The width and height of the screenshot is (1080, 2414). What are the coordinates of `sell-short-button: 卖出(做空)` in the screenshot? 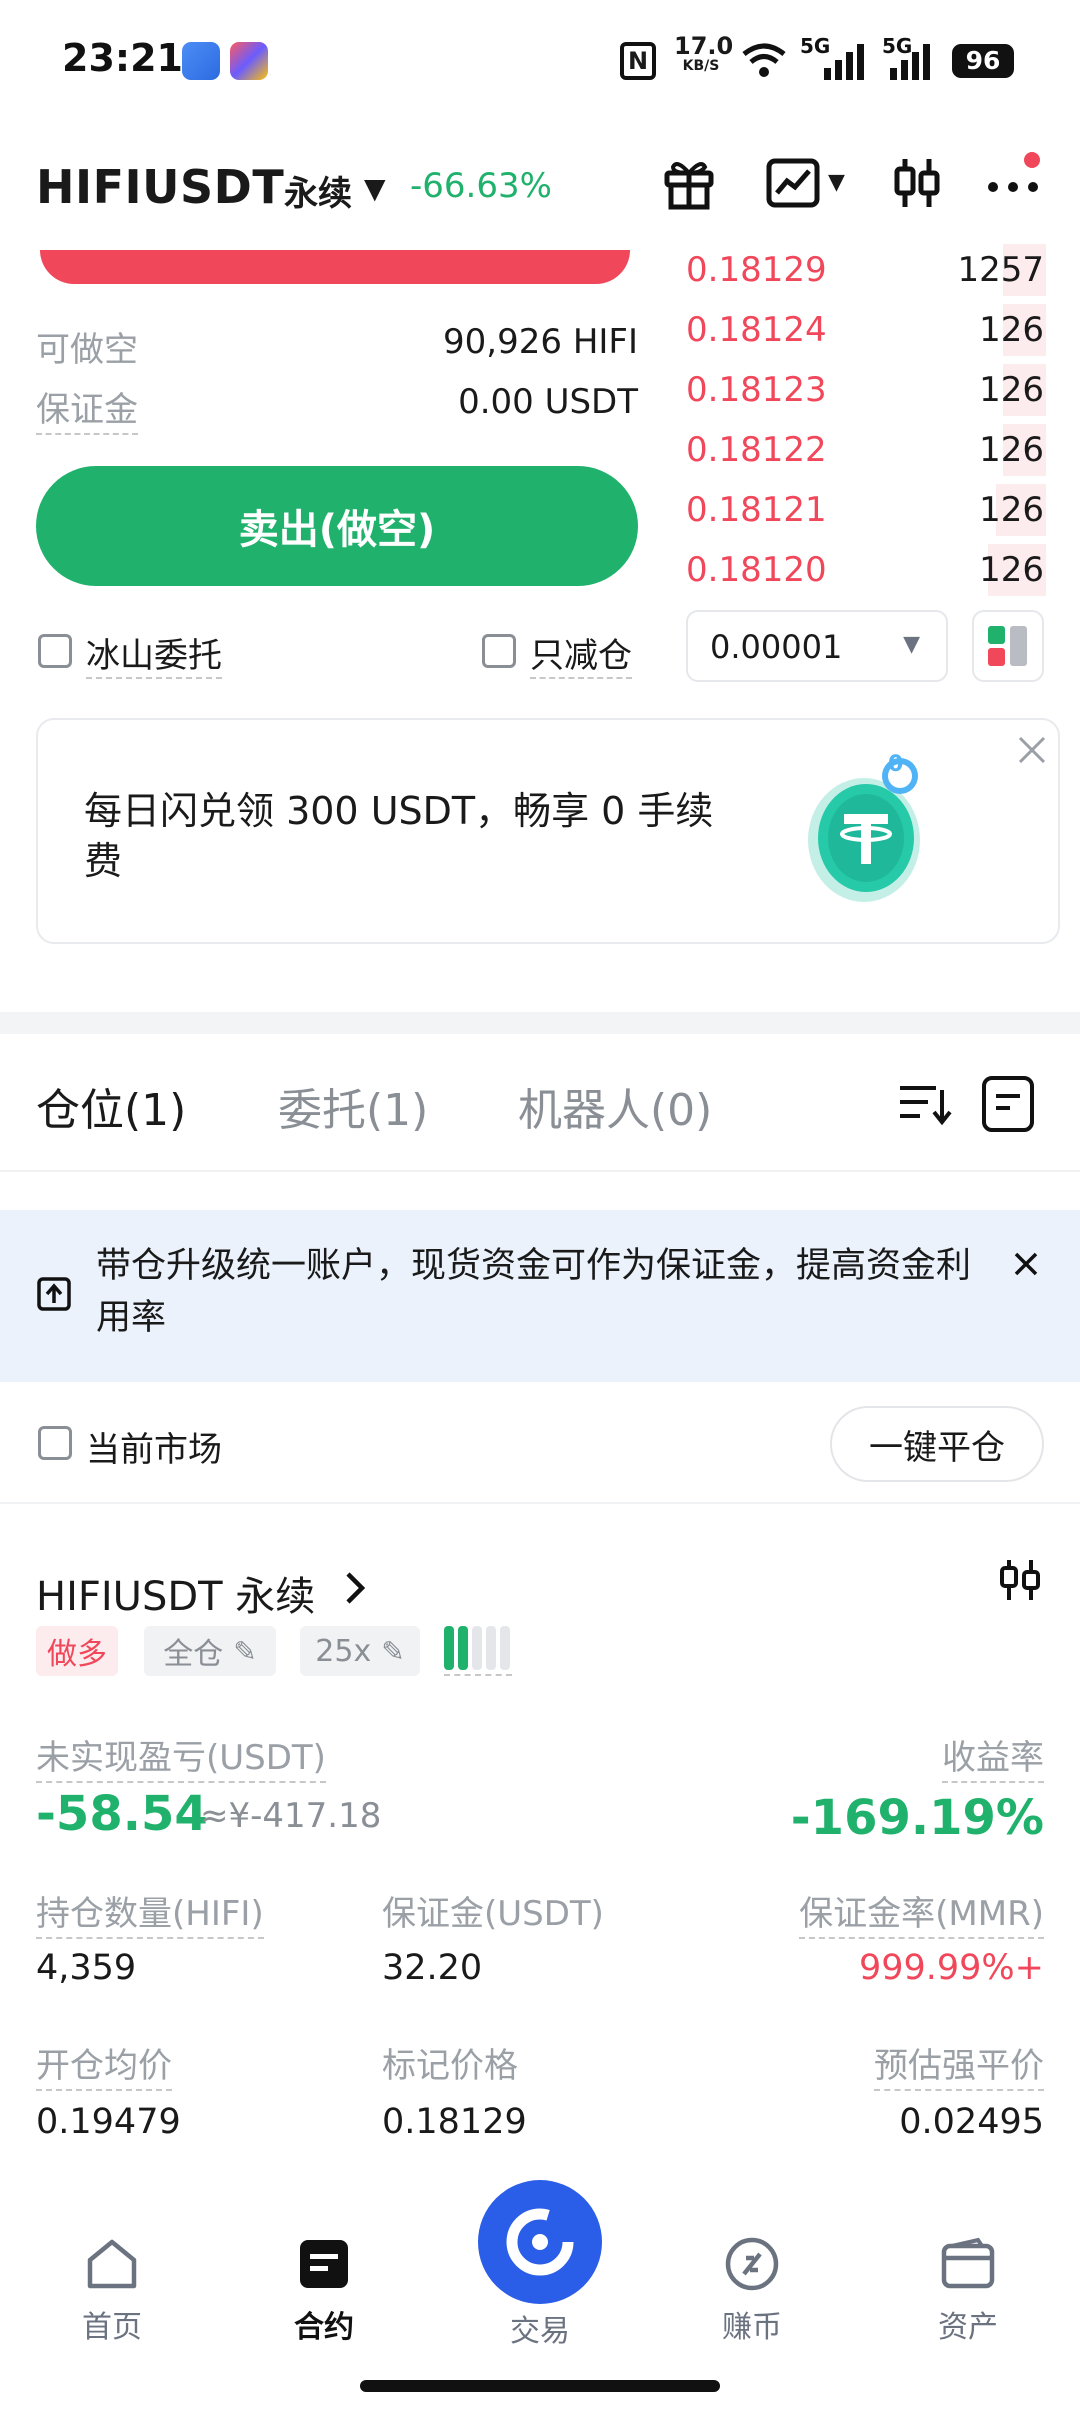 It's located at (337, 526).